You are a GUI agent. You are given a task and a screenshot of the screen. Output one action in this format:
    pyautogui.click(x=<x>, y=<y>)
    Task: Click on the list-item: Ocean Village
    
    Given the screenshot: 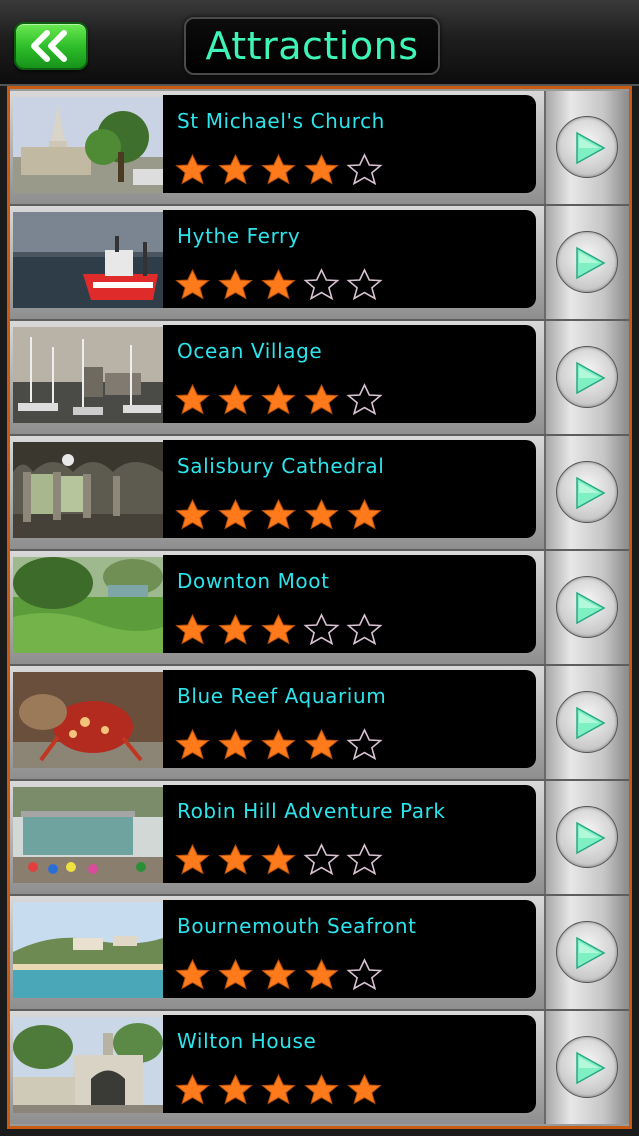 What is the action you would take?
    pyautogui.click(x=319, y=377)
    